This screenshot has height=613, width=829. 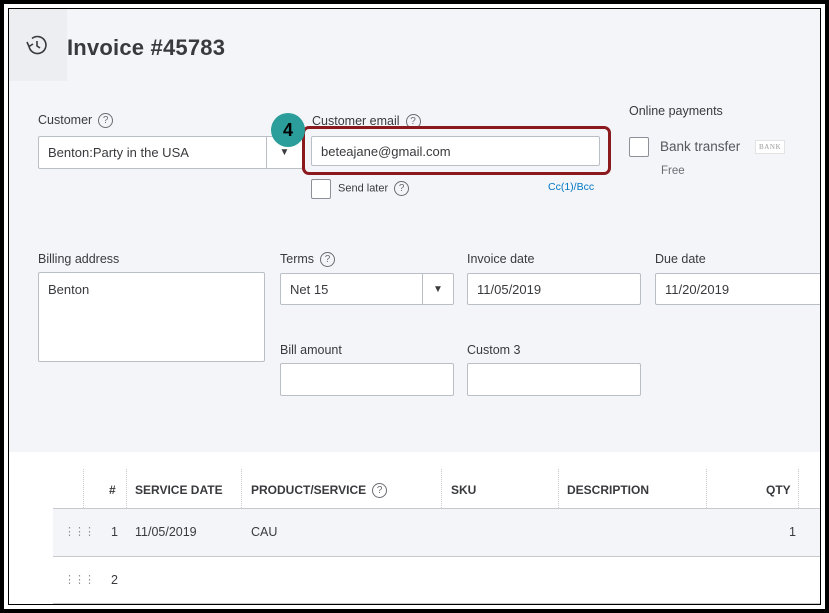 I want to click on due-date-value: 11/20/2019, so click(x=697, y=289).